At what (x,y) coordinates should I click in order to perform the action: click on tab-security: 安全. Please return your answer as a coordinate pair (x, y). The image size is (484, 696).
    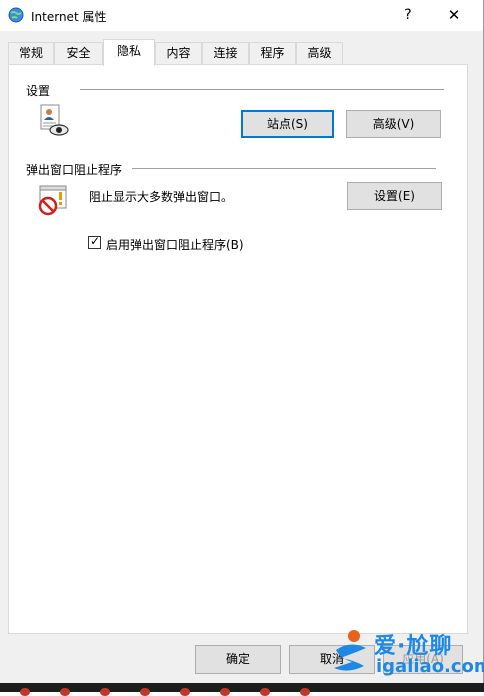
    Looking at the image, I should click on (78, 53).